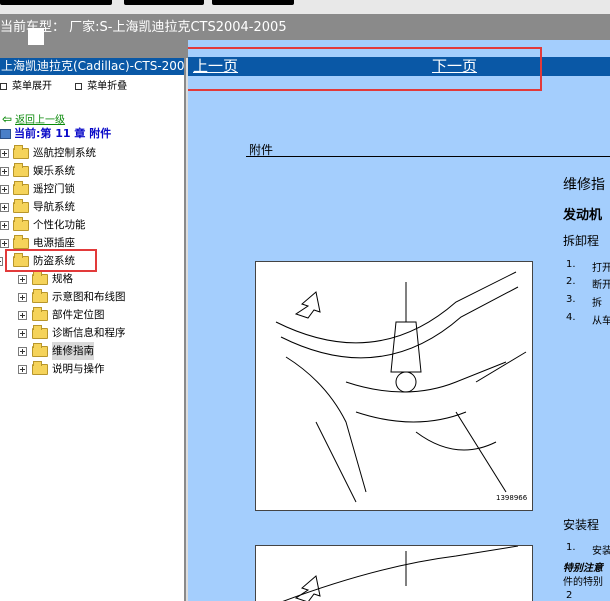 The width and height of the screenshot is (610, 601). Describe the element at coordinates (51, 260) in the screenshot. I see `highlight-box-tree` at that location.